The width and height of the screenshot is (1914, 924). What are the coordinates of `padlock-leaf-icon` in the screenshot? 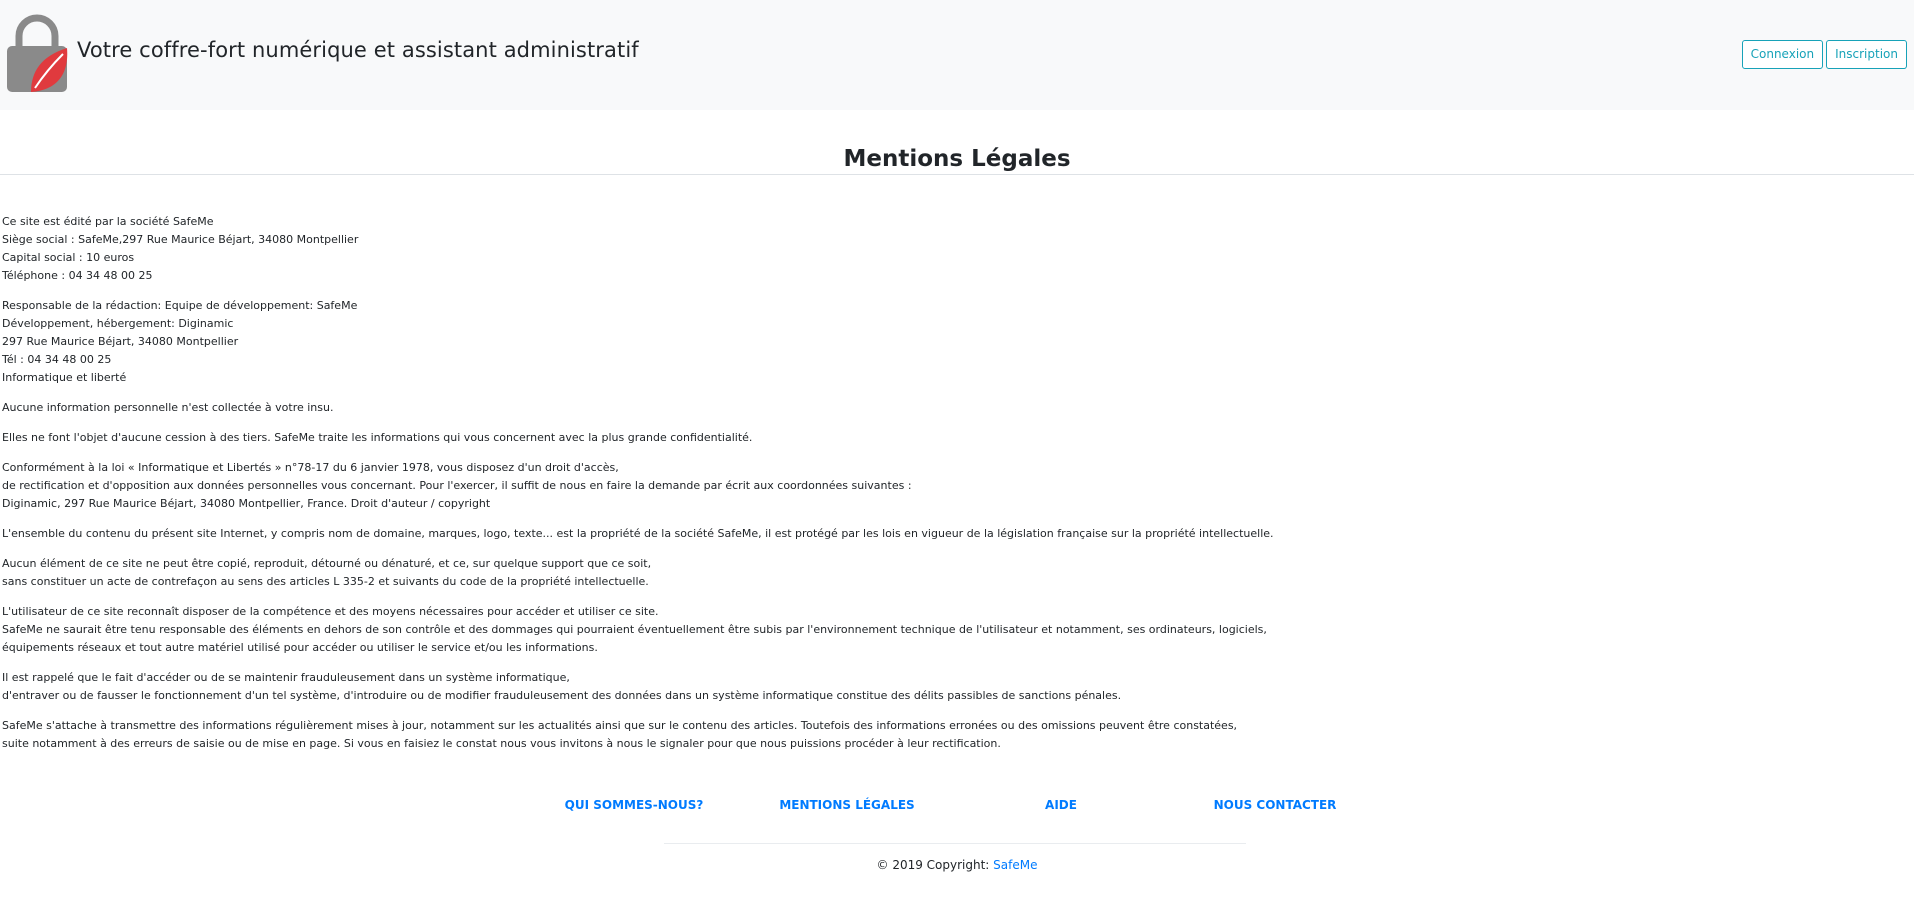 It's located at (37, 54).